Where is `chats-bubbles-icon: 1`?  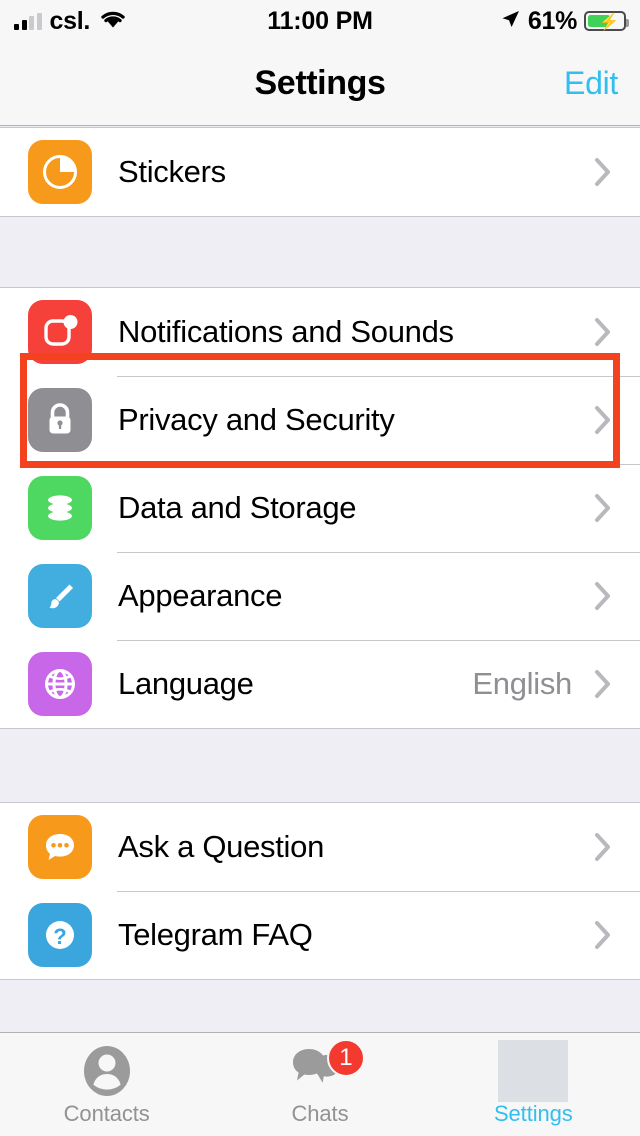 chats-bubbles-icon: 1 is located at coordinates (327, 1069).